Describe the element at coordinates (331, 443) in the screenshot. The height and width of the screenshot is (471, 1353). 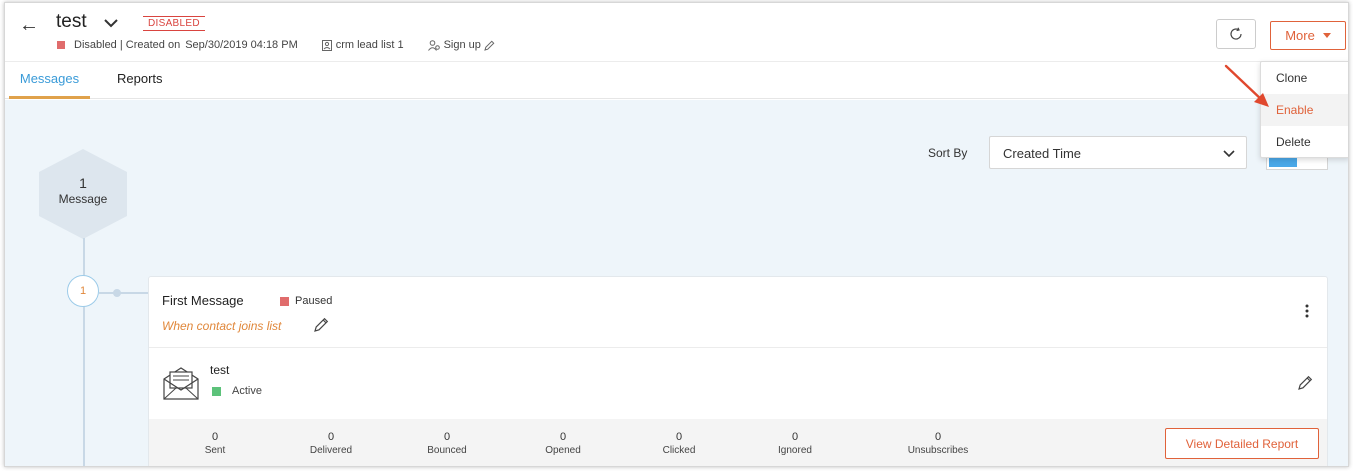
I see `stat-delivered: 0 Delivered` at that location.